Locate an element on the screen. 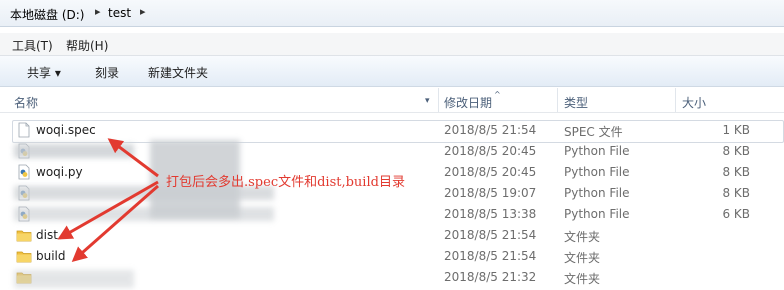  annotation-text: 打包后会多出.spec文件和dist,build目录 is located at coordinates (285, 182).